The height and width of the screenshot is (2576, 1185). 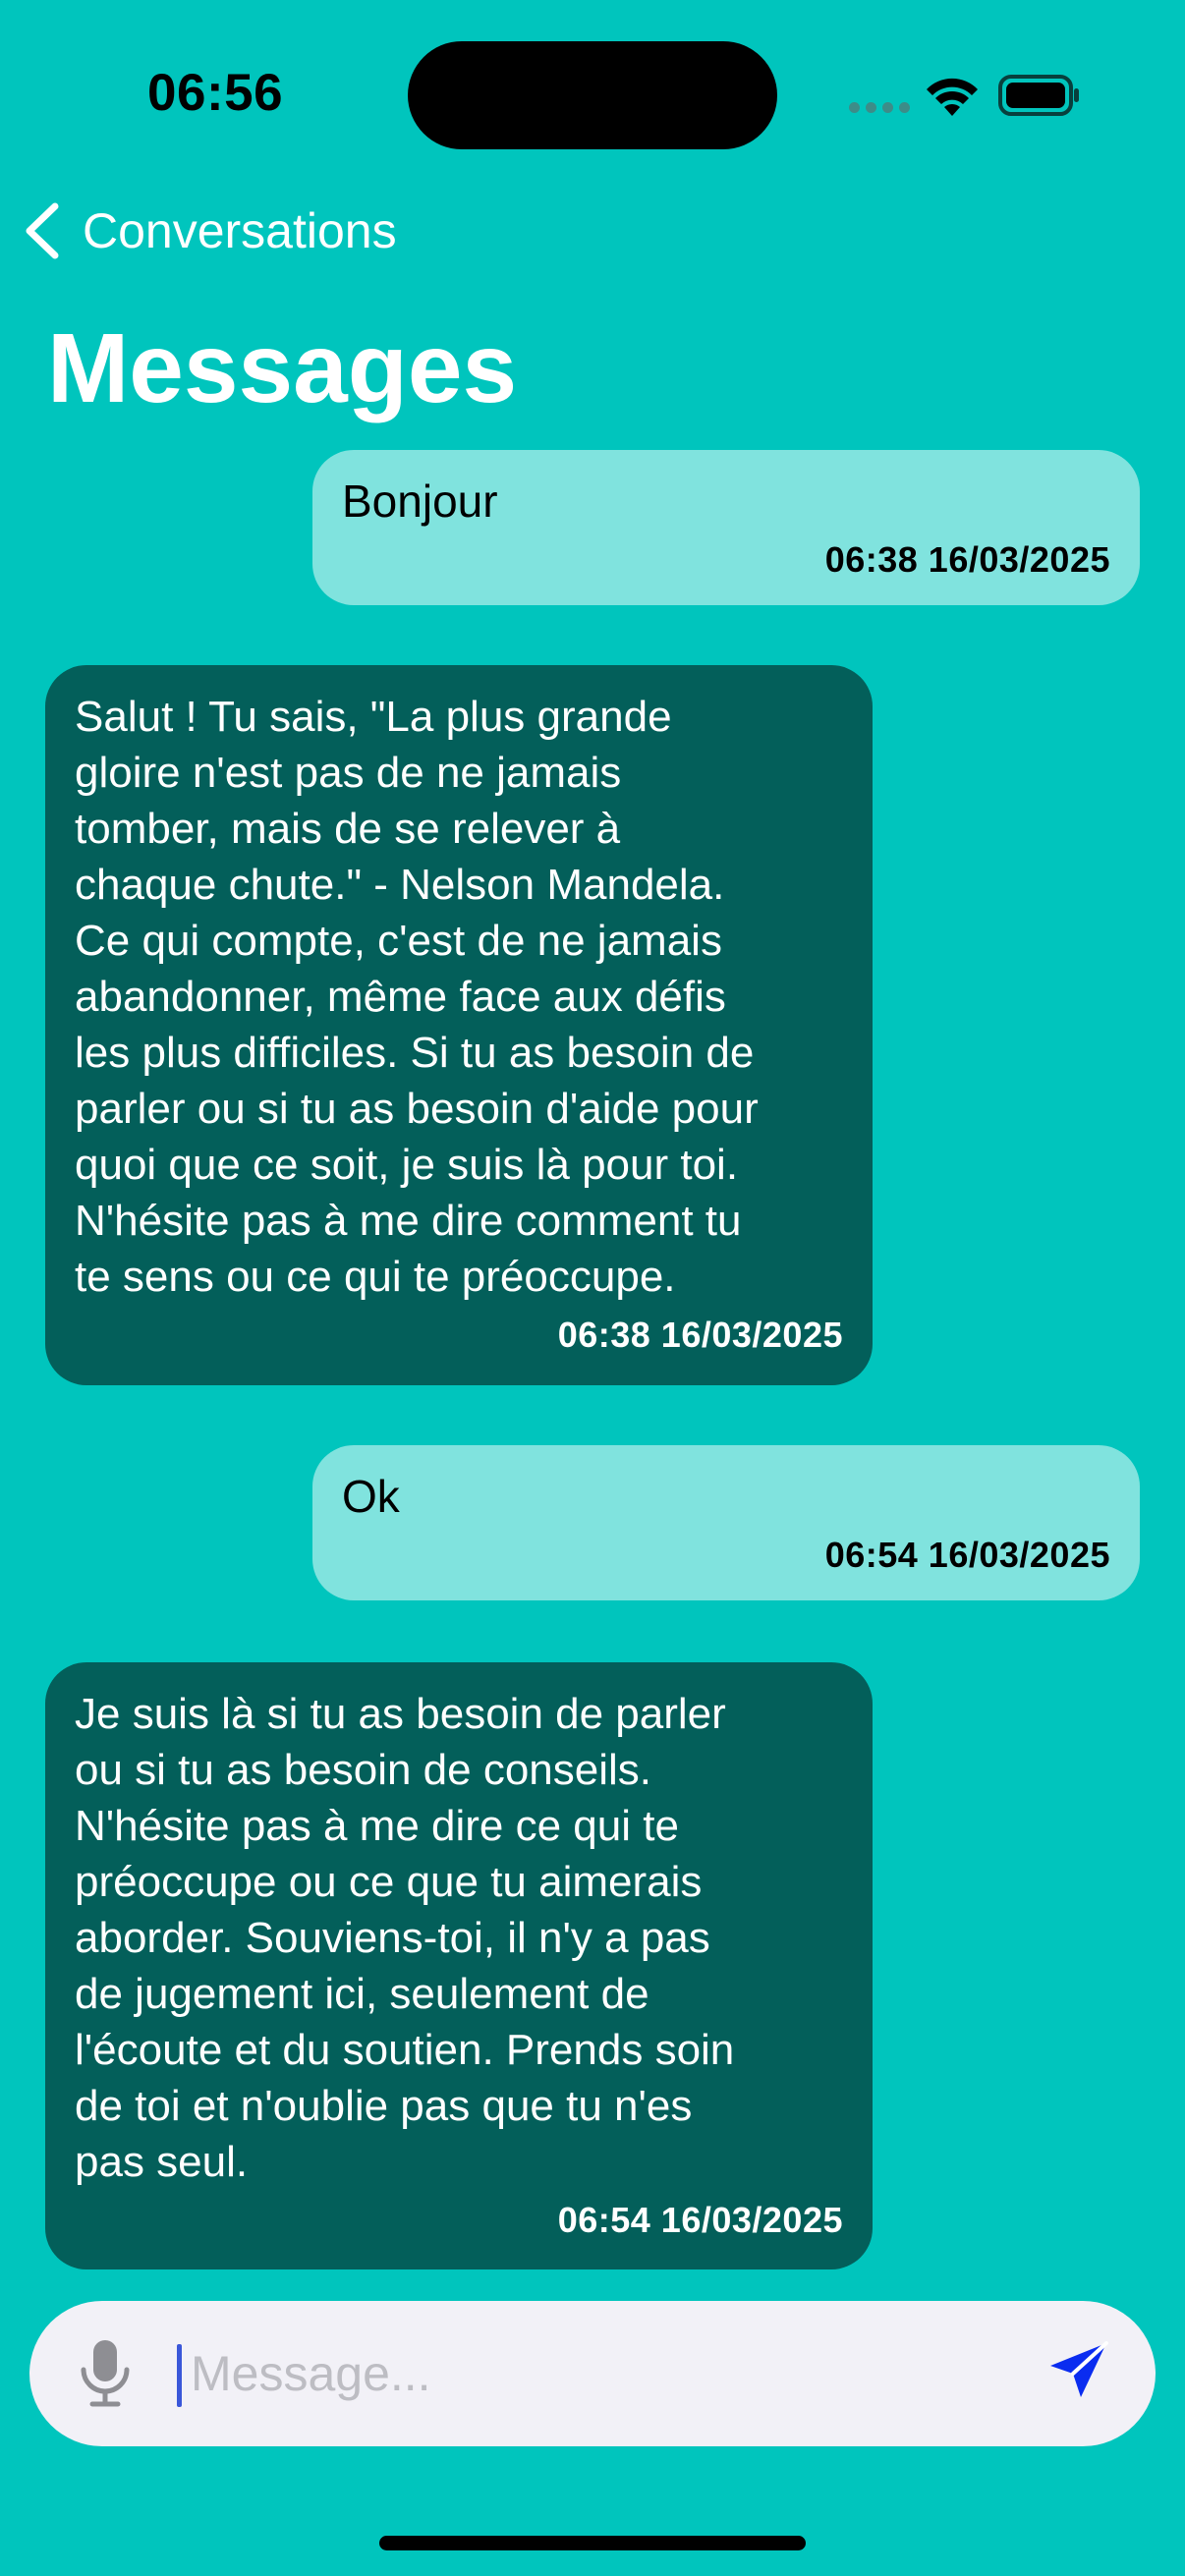 What do you see at coordinates (592, 2543) in the screenshot?
I see `home-indicator` at bounding box center [592, 2543].